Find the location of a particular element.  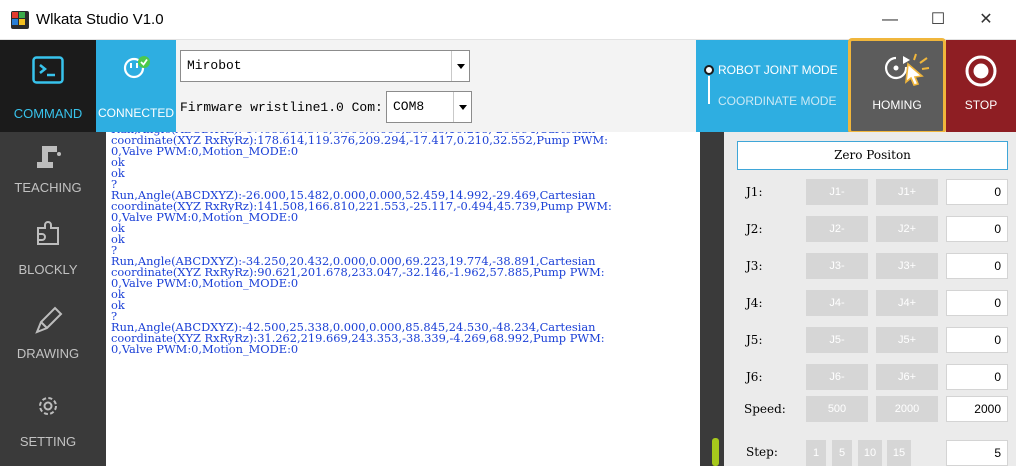

joint-j3-value: 0 is located at coordinates (977, 266).